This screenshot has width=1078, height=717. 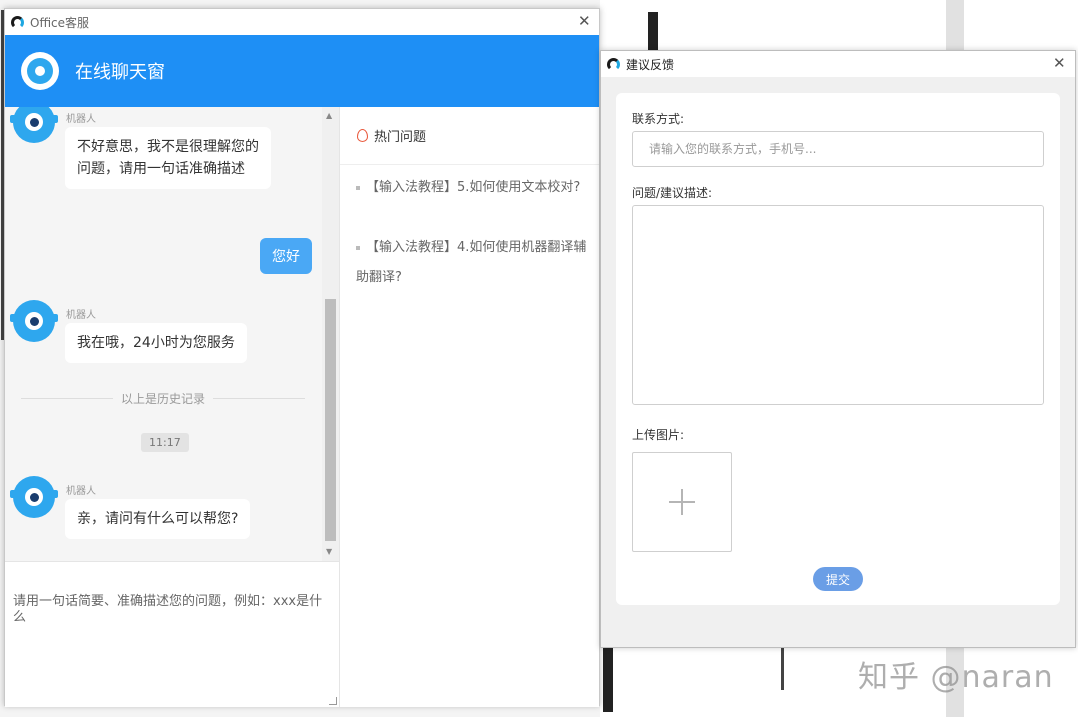 I want to click on history-divider: 以上是历史记录, so click(x=163, y=398).